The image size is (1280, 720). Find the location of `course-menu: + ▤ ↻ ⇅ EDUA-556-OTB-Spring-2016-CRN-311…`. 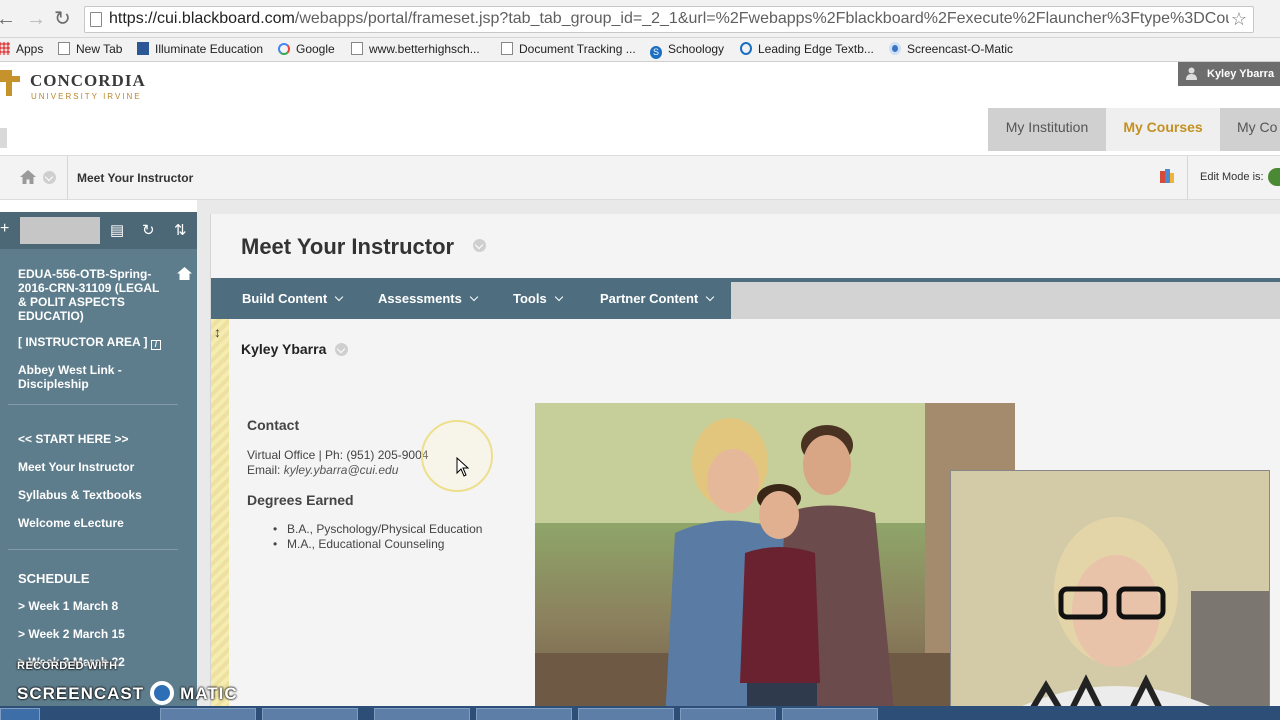

course-menu: + ▤ ↻ ⇅ EDUA-556-OTB-Spring-2016-CRN-311… is located at coordinates (98, 466).